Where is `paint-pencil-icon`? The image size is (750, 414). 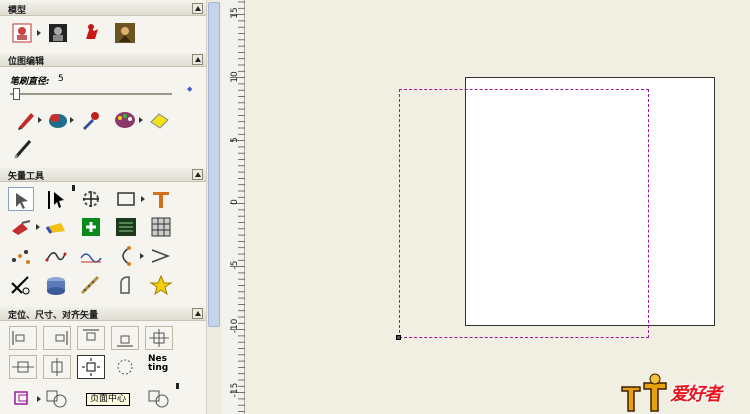
paint-pencil-icon is located at coordinates (27, 120).